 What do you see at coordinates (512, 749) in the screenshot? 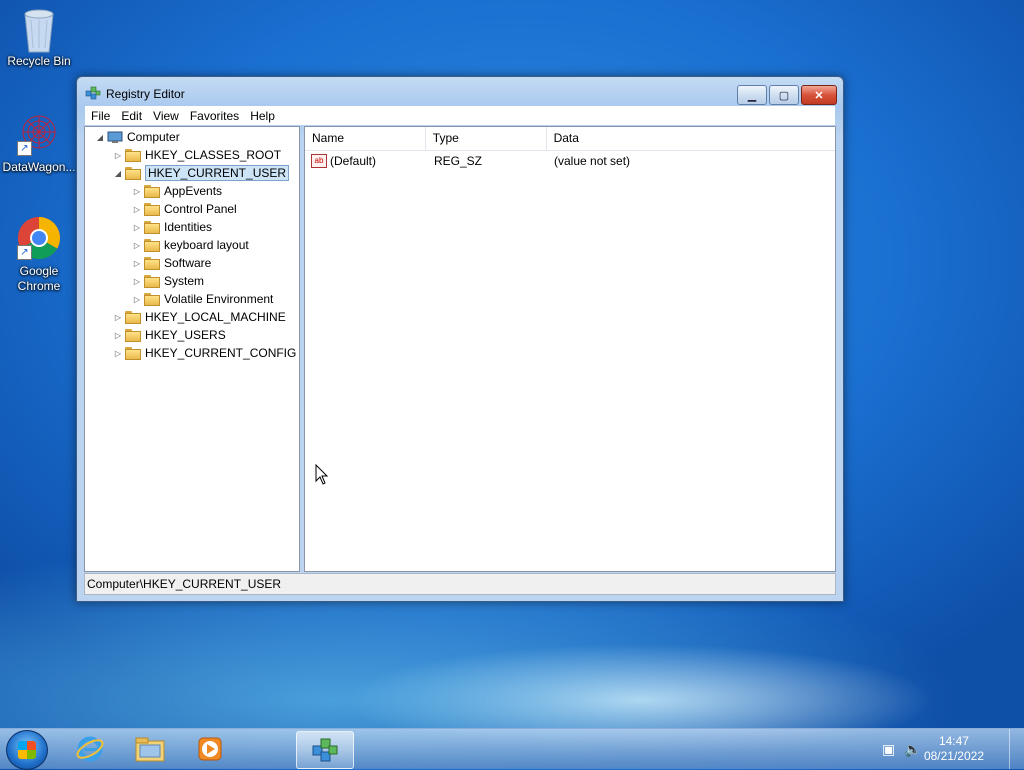
I see `taskbar: ▣ 🔈 14:47 08/21/2022` at bounding box center [512, 749].